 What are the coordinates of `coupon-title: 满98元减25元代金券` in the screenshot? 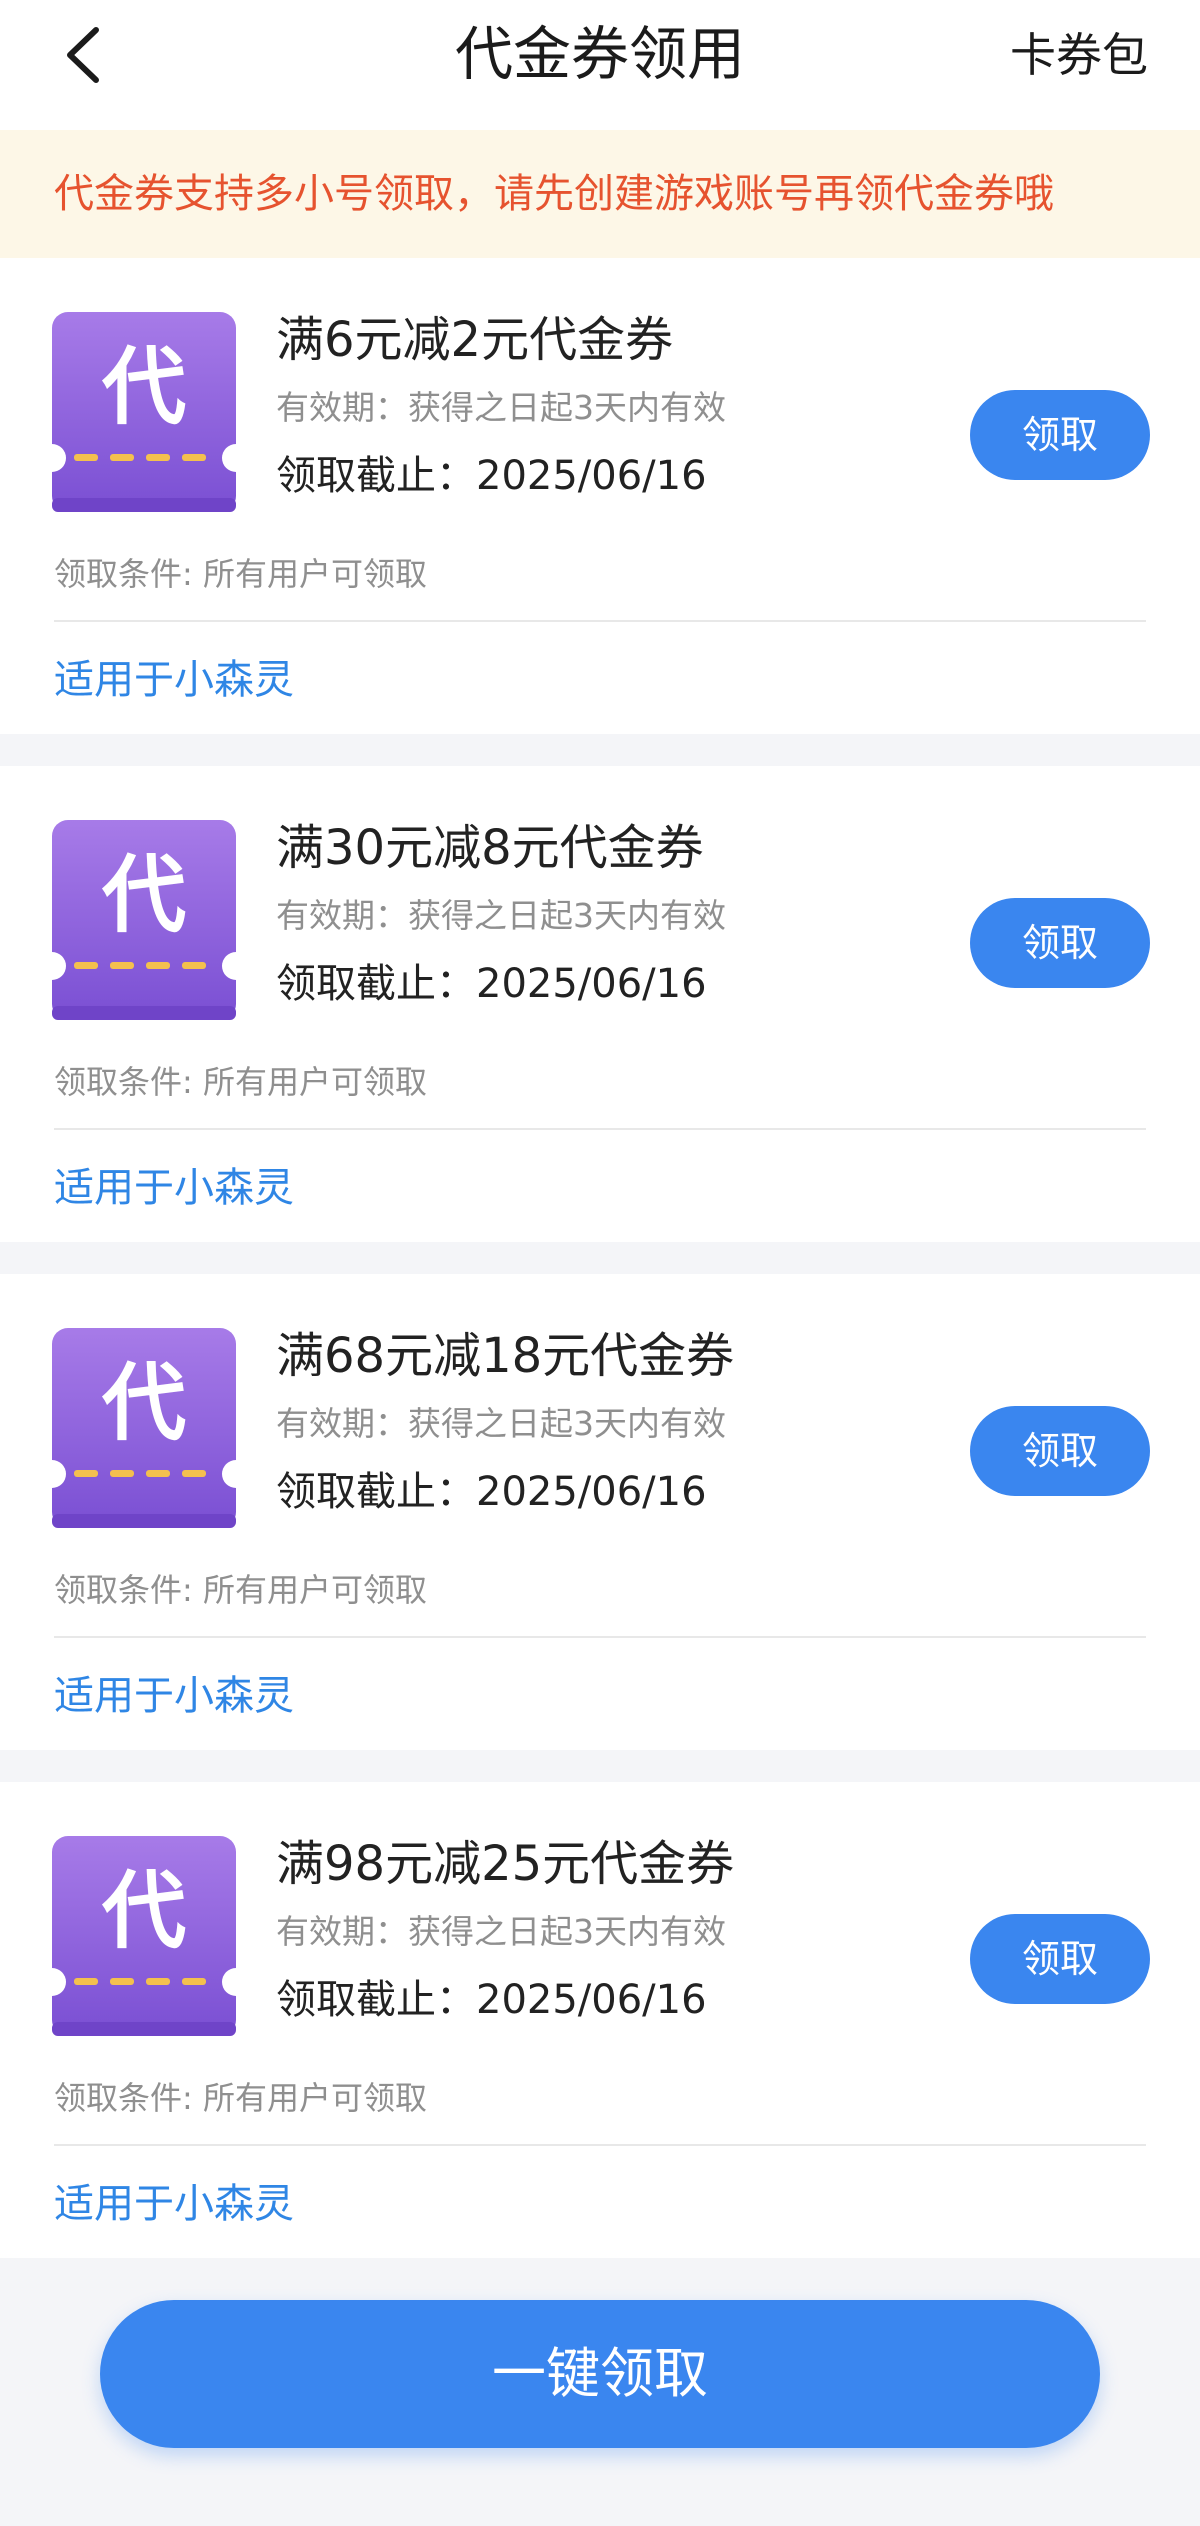 It's located at (505, 1864).